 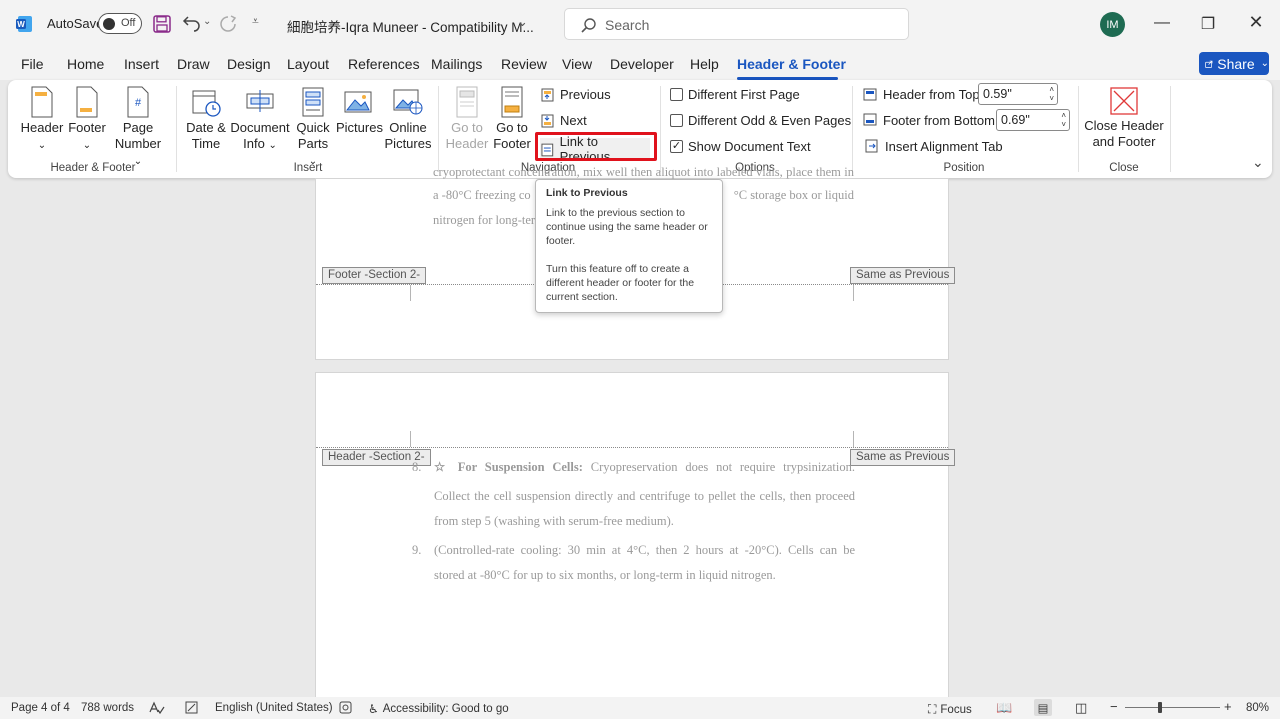 What do you see at coordinates (1124, 118) in the screenshot?
I see `close-header-footer-button: Close Header and Footer` at bounding box center [1124, 118].